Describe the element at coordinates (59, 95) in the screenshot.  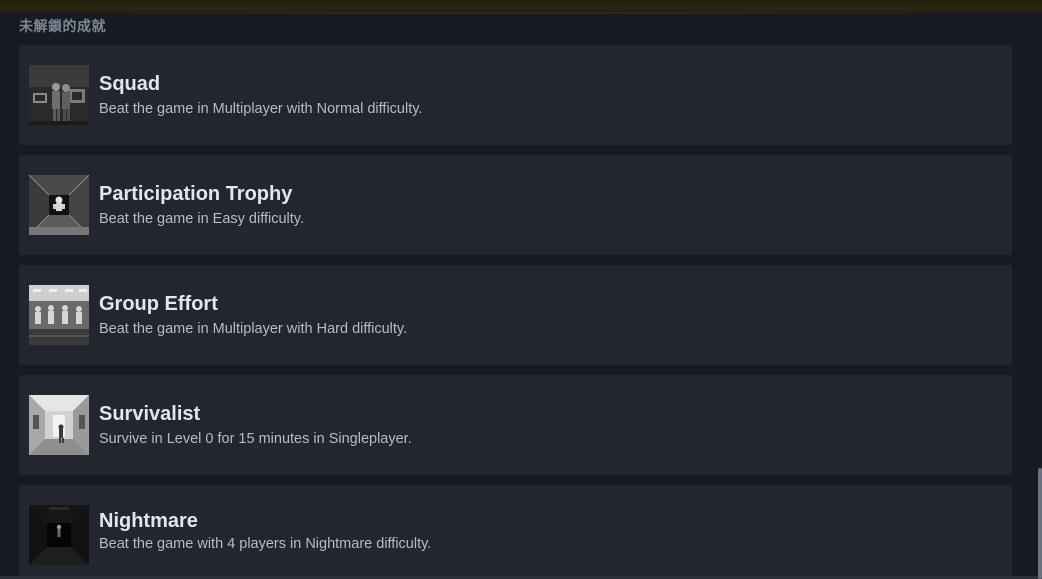
I see `squad-achievement-icon` at that location.